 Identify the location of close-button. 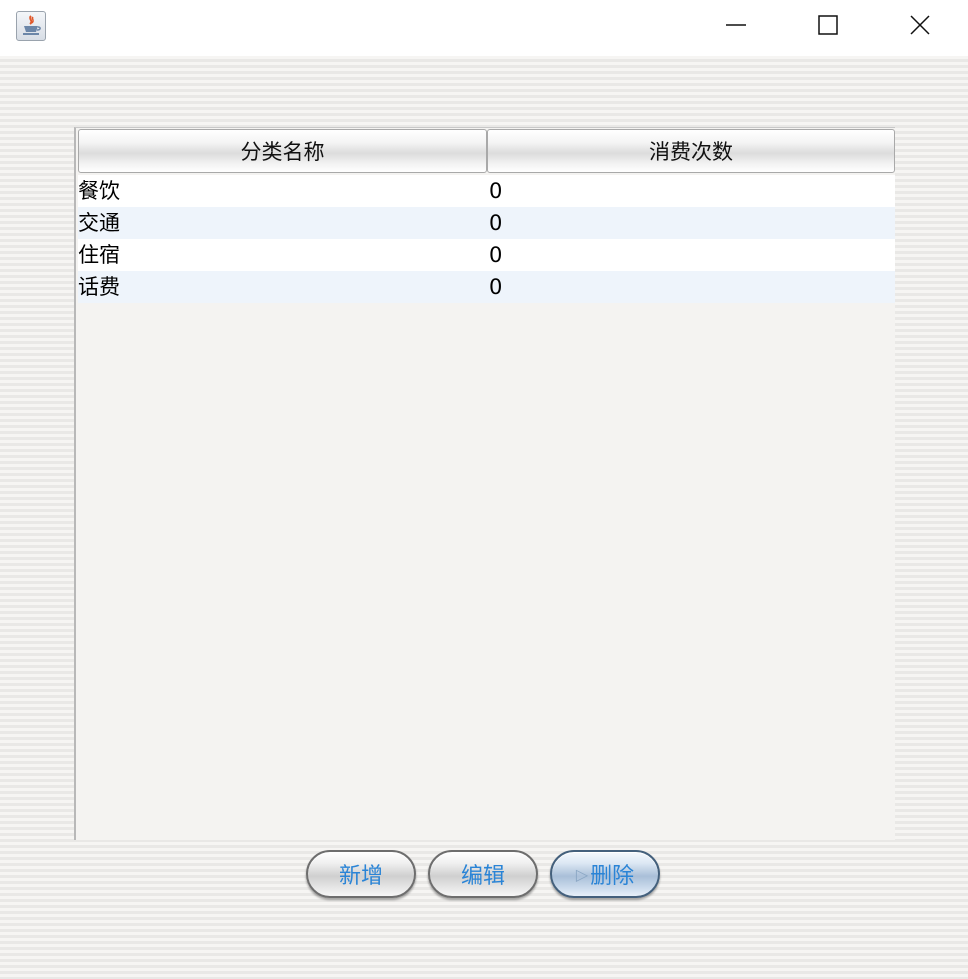
(920, 25).